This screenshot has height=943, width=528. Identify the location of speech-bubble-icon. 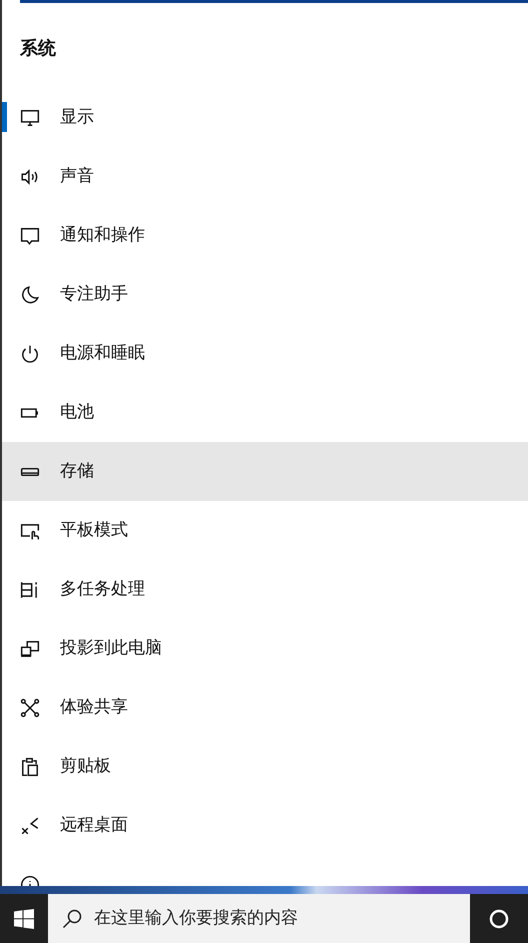
(30, 236).